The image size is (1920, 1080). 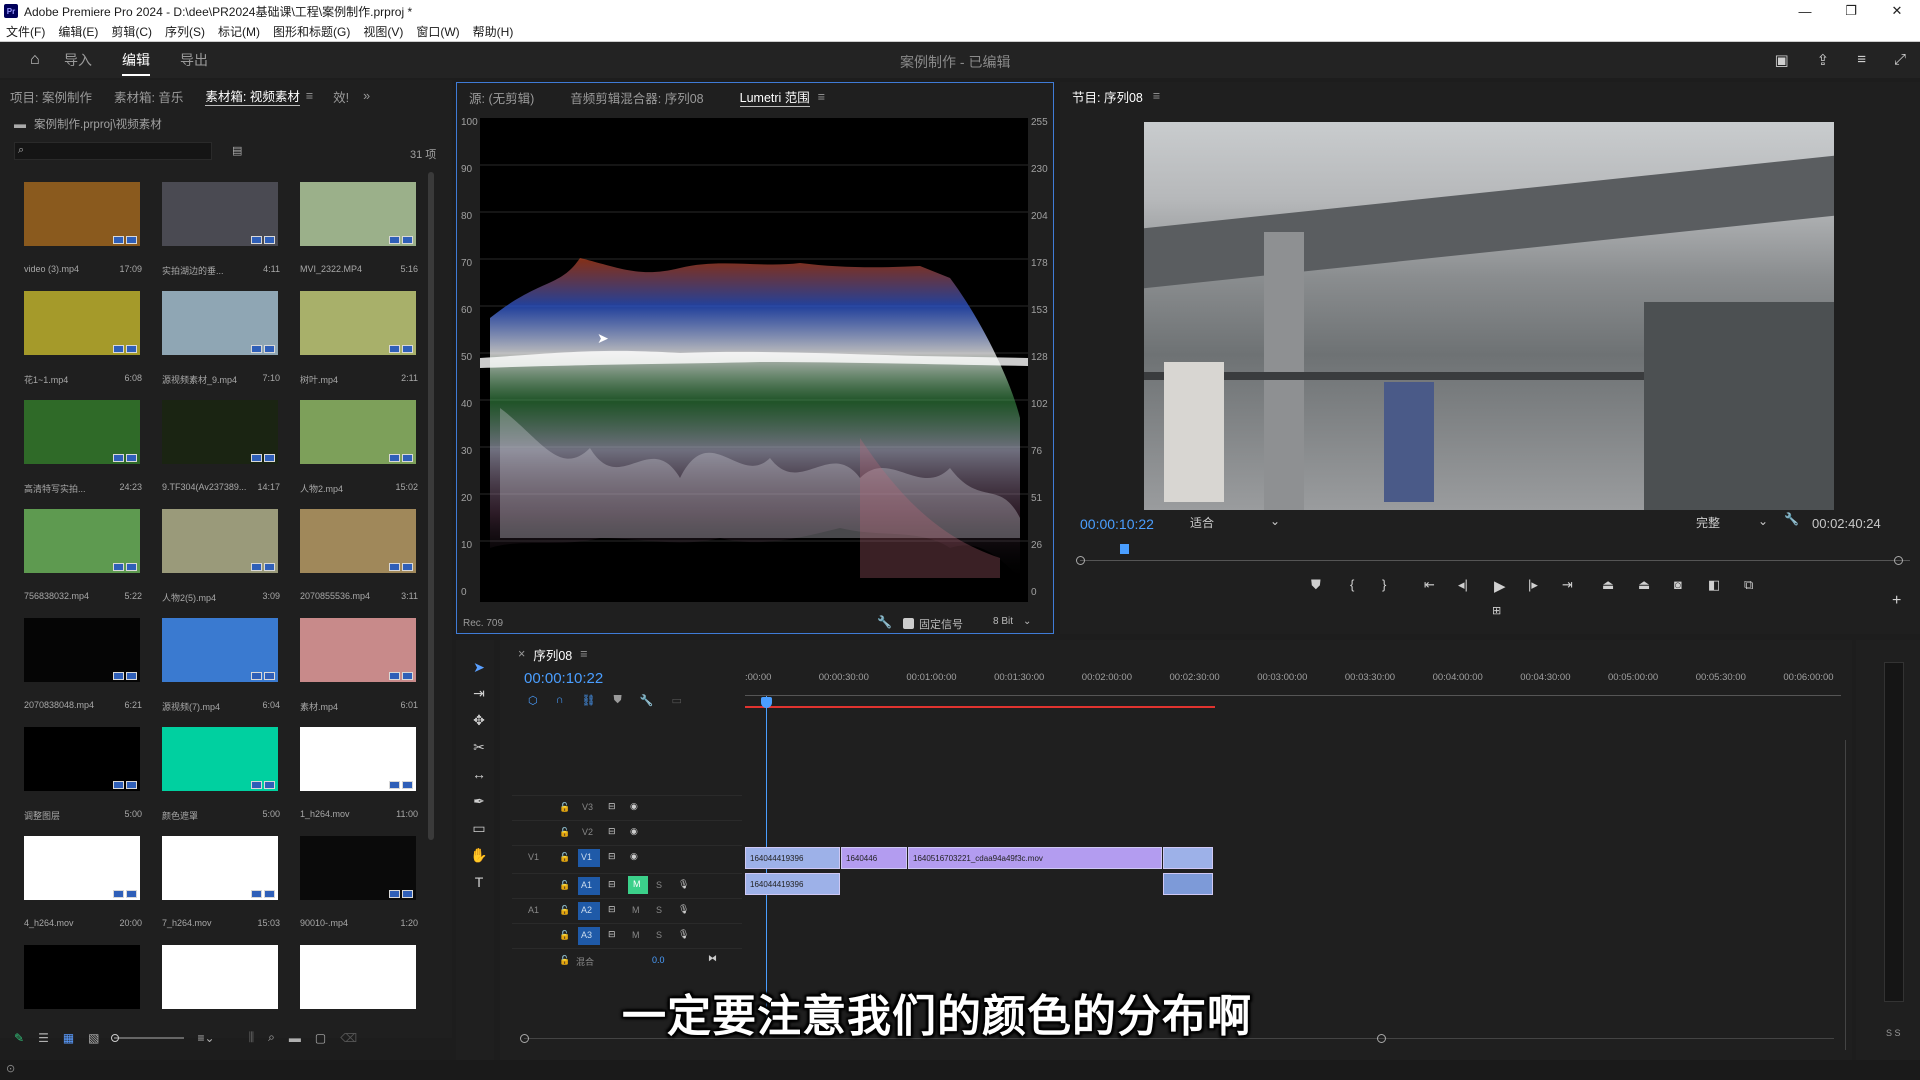 What do you see at coordinates (1188, 884) in the screenshot?
I see `clip-a1-b` at bounding box center [1188, 884].